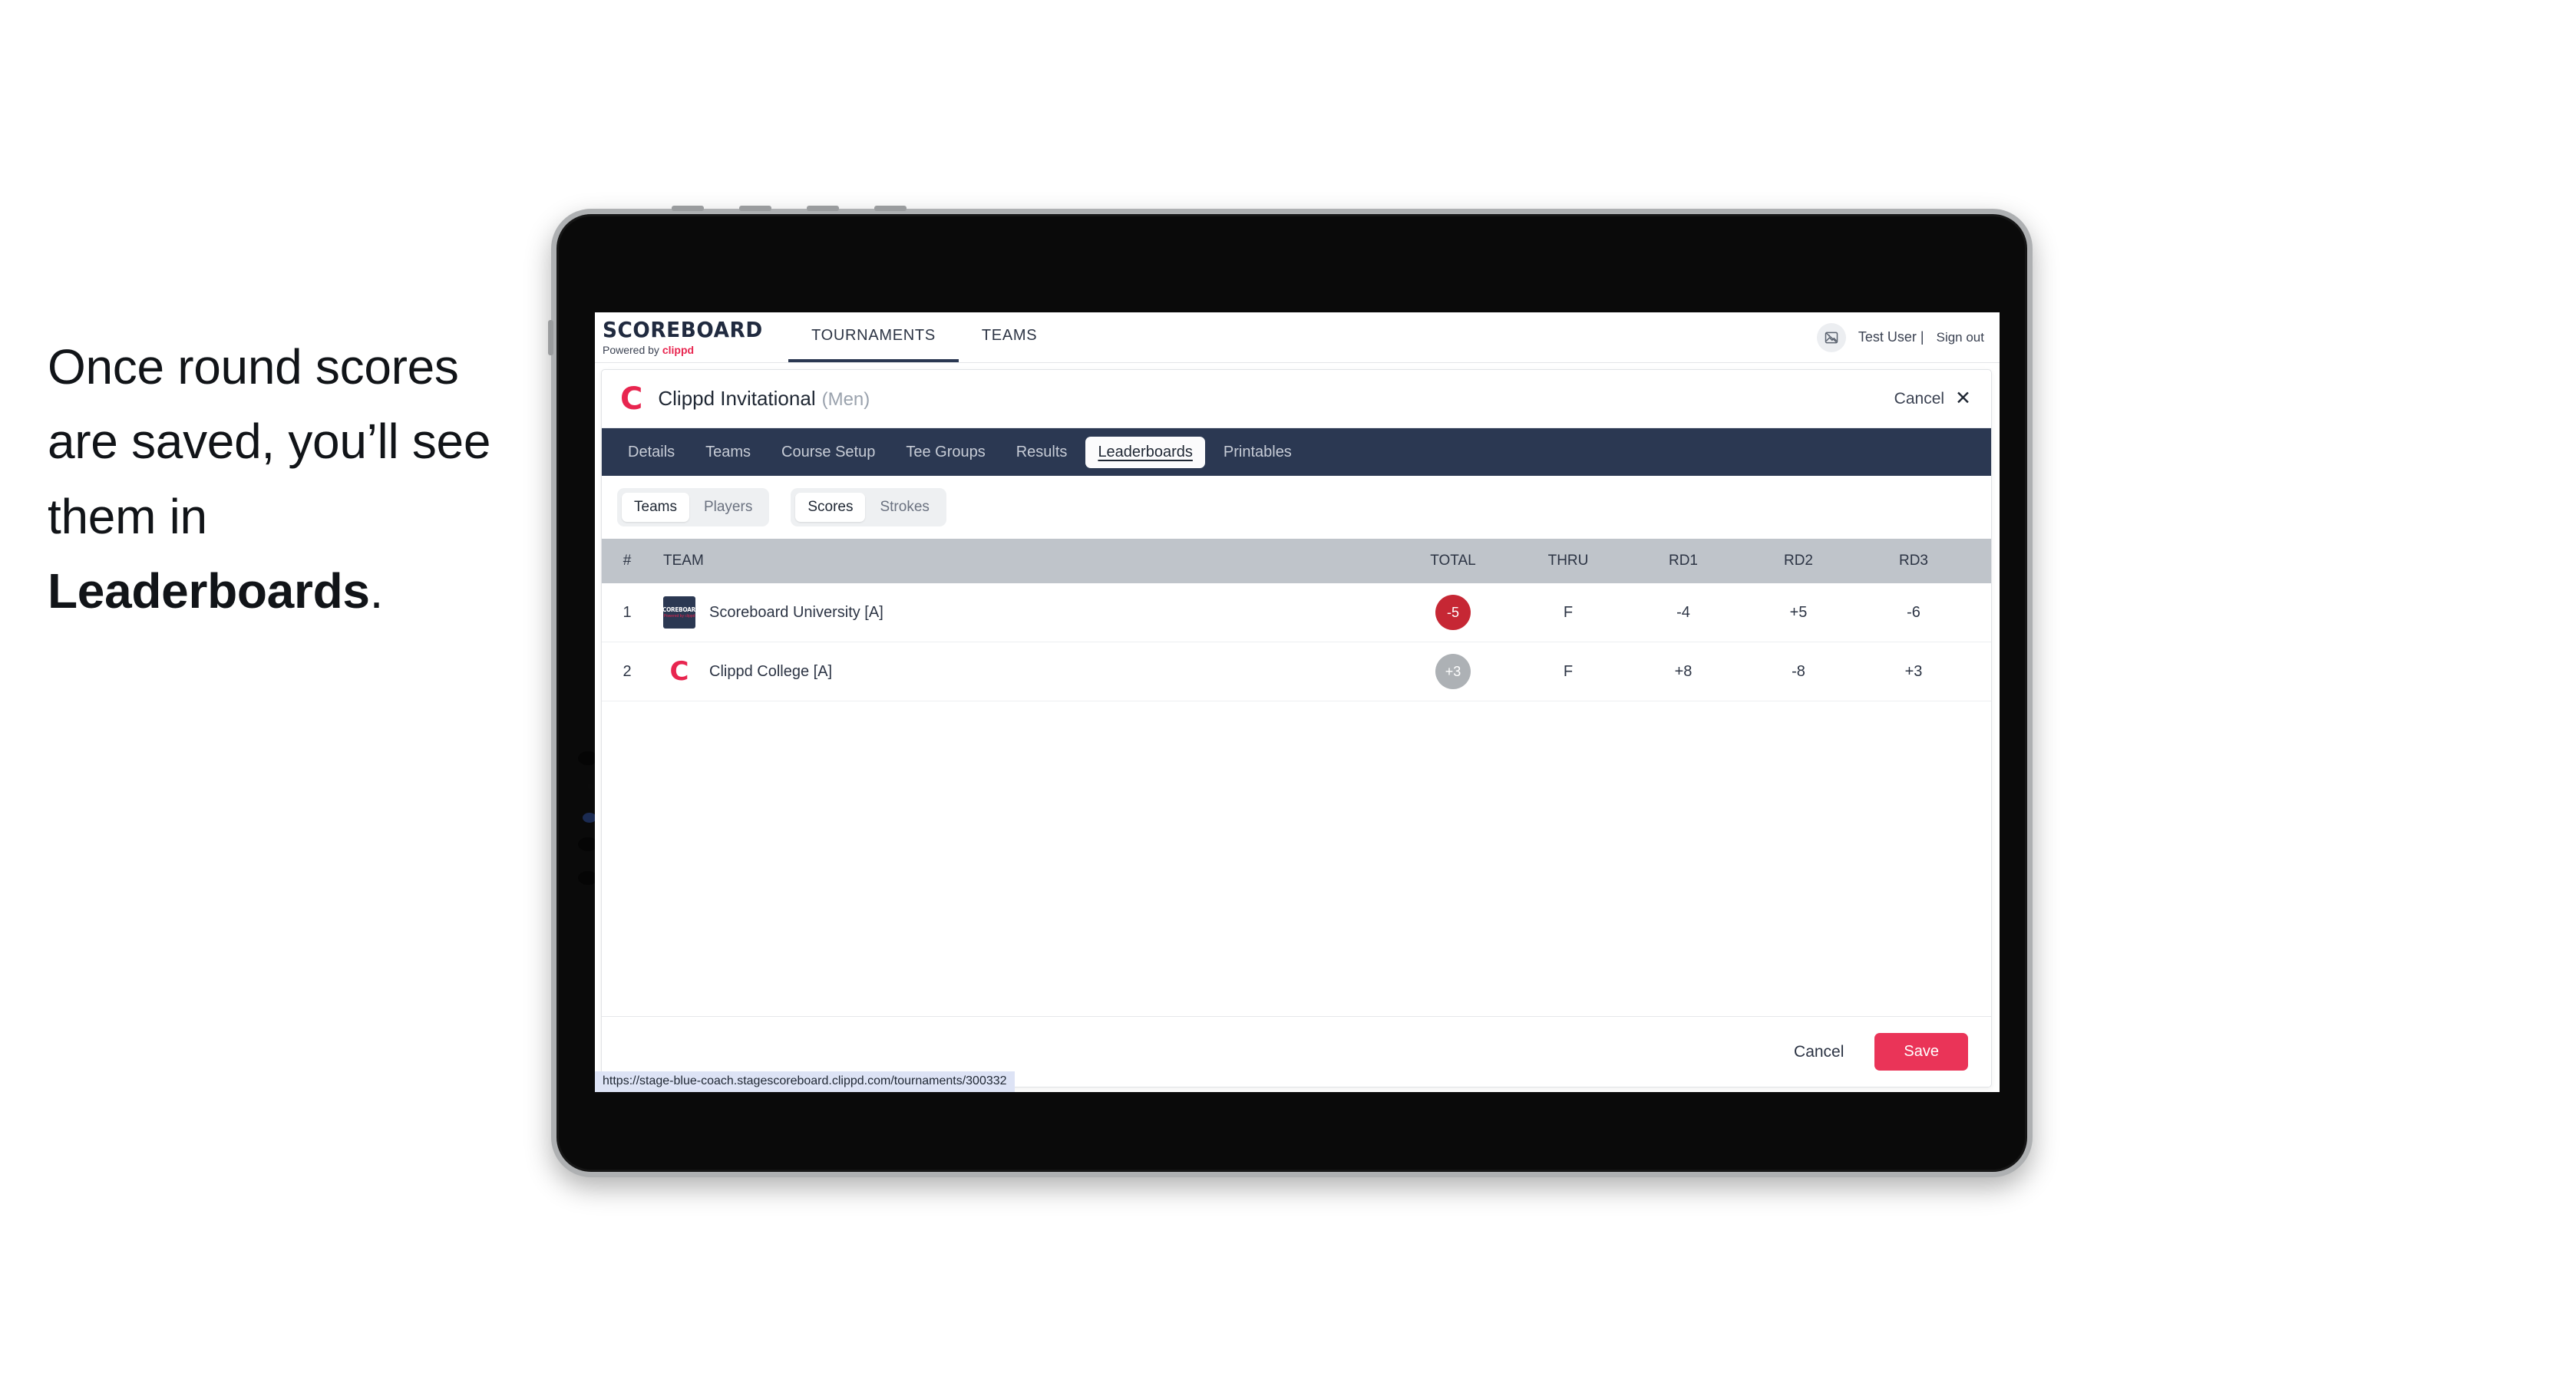  I want to click on team-logo-line-1: C, so click(679, 671).